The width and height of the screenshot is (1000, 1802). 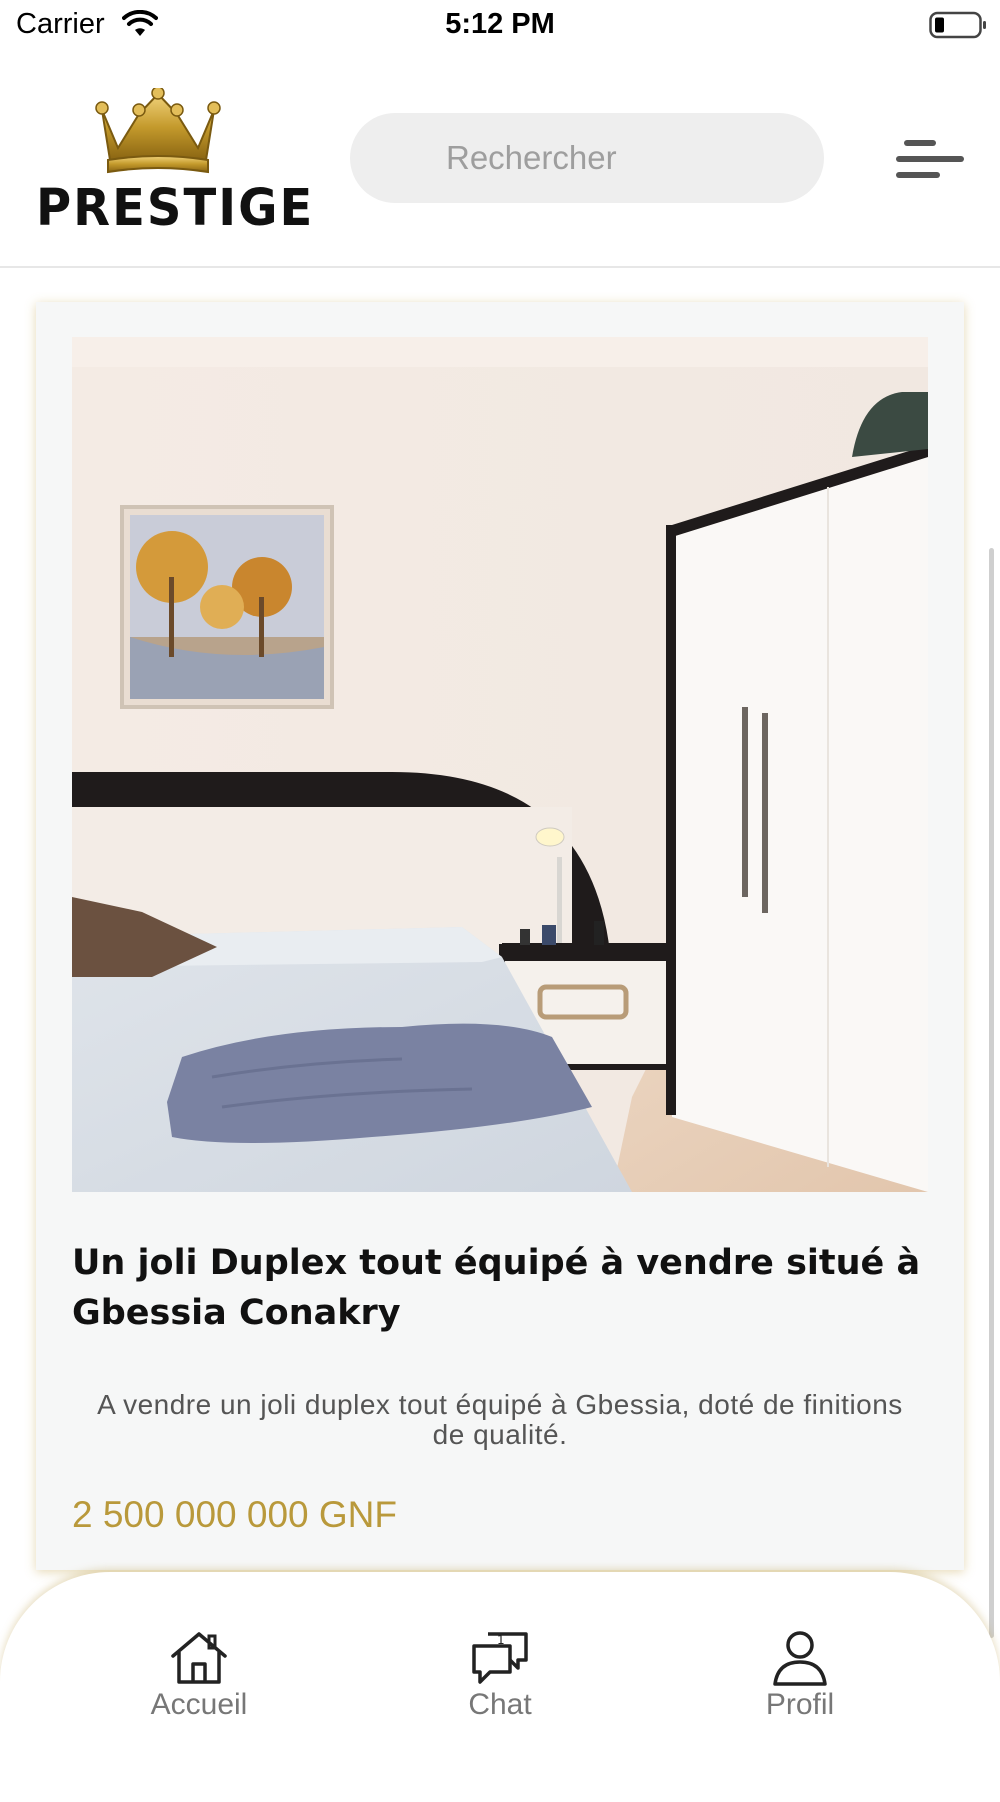 I want to click on search-input, so click(x=587, y=158).